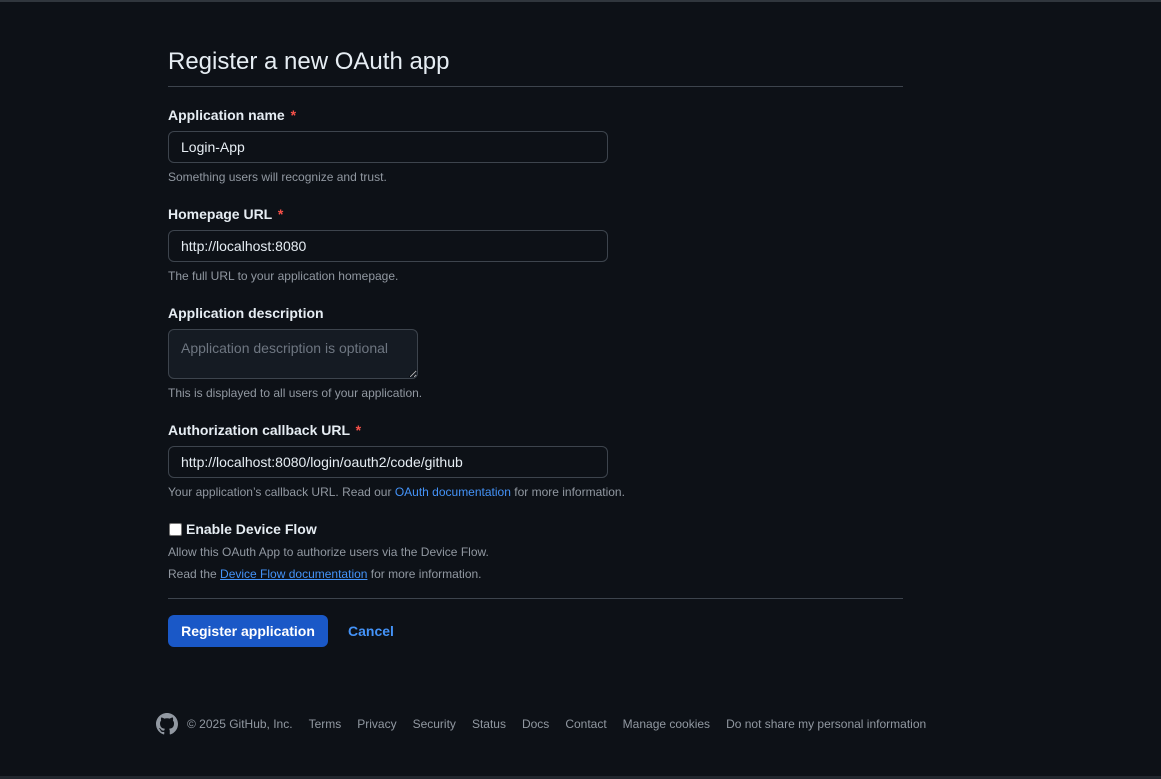 The image size is (1161, 779). I want to click on register-application-button: Register application, so click(248, 631).